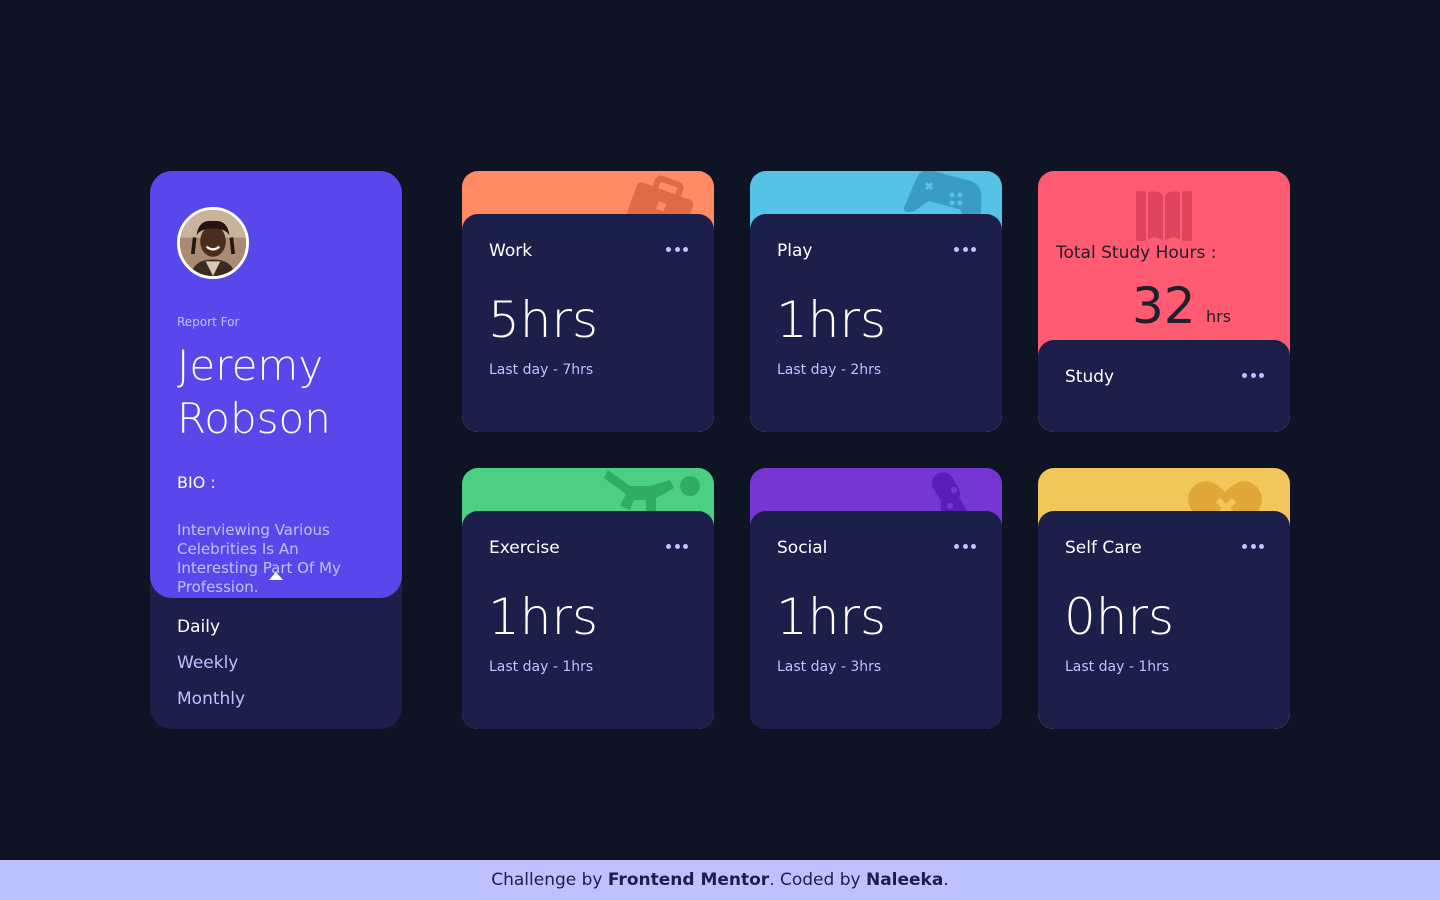  What do you see at coordinates (1119, 617) in the screenshot?
I see `activity-hours: 0hrs` at bounding box center [1119, 617].